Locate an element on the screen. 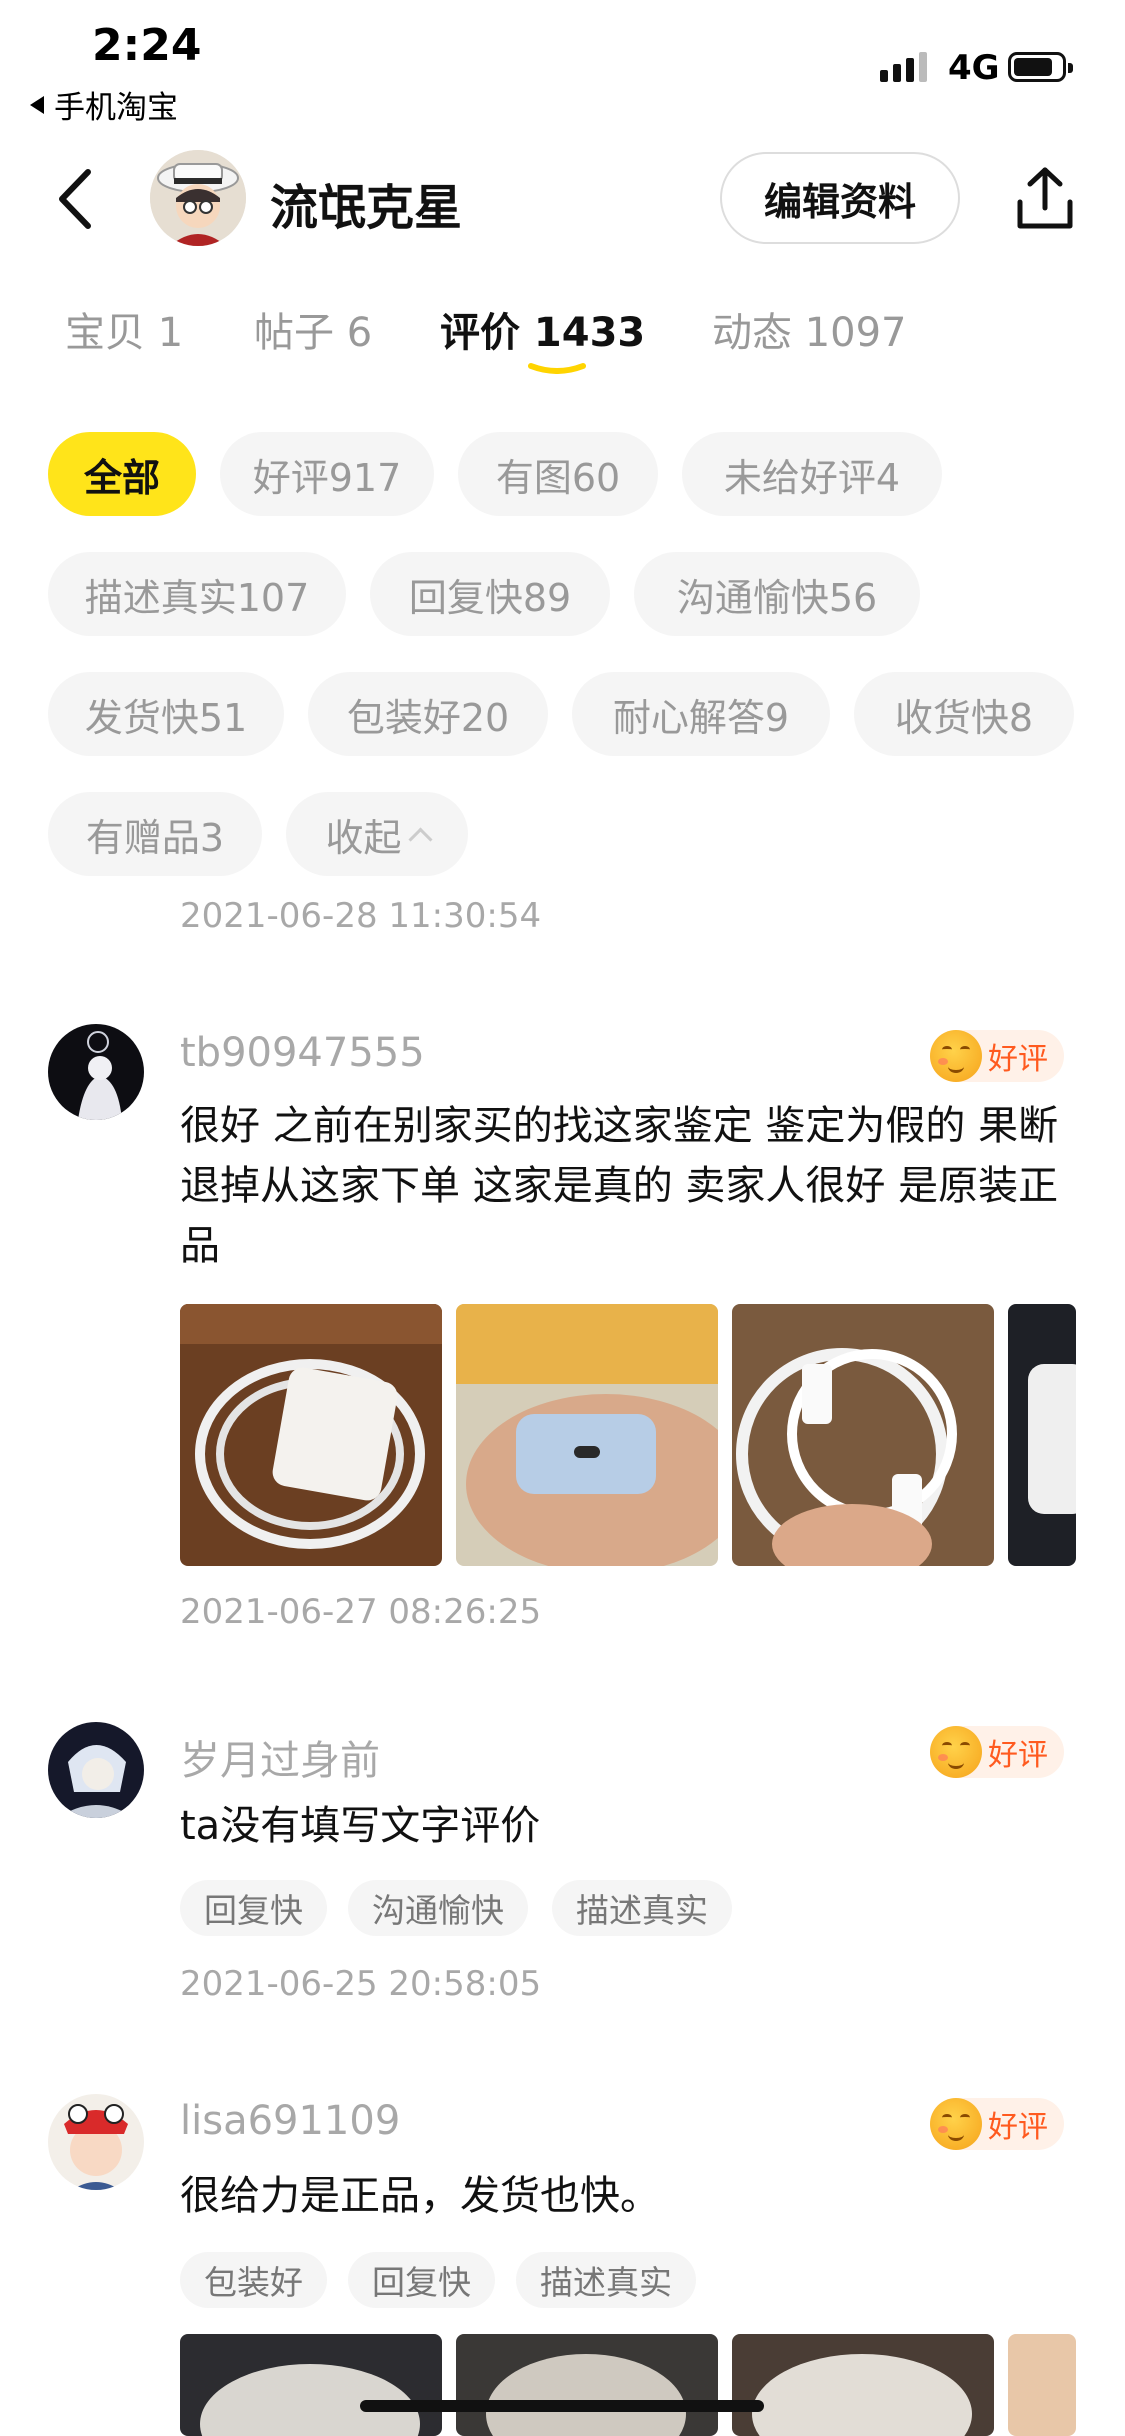 This screenshot has width=1125, height=2436. signal-icon is located at coordinates (903, 67).